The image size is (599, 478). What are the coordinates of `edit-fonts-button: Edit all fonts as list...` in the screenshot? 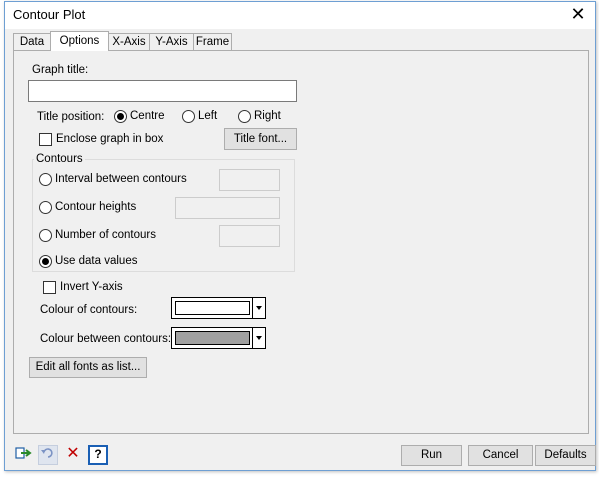 It's located at (88, 367).